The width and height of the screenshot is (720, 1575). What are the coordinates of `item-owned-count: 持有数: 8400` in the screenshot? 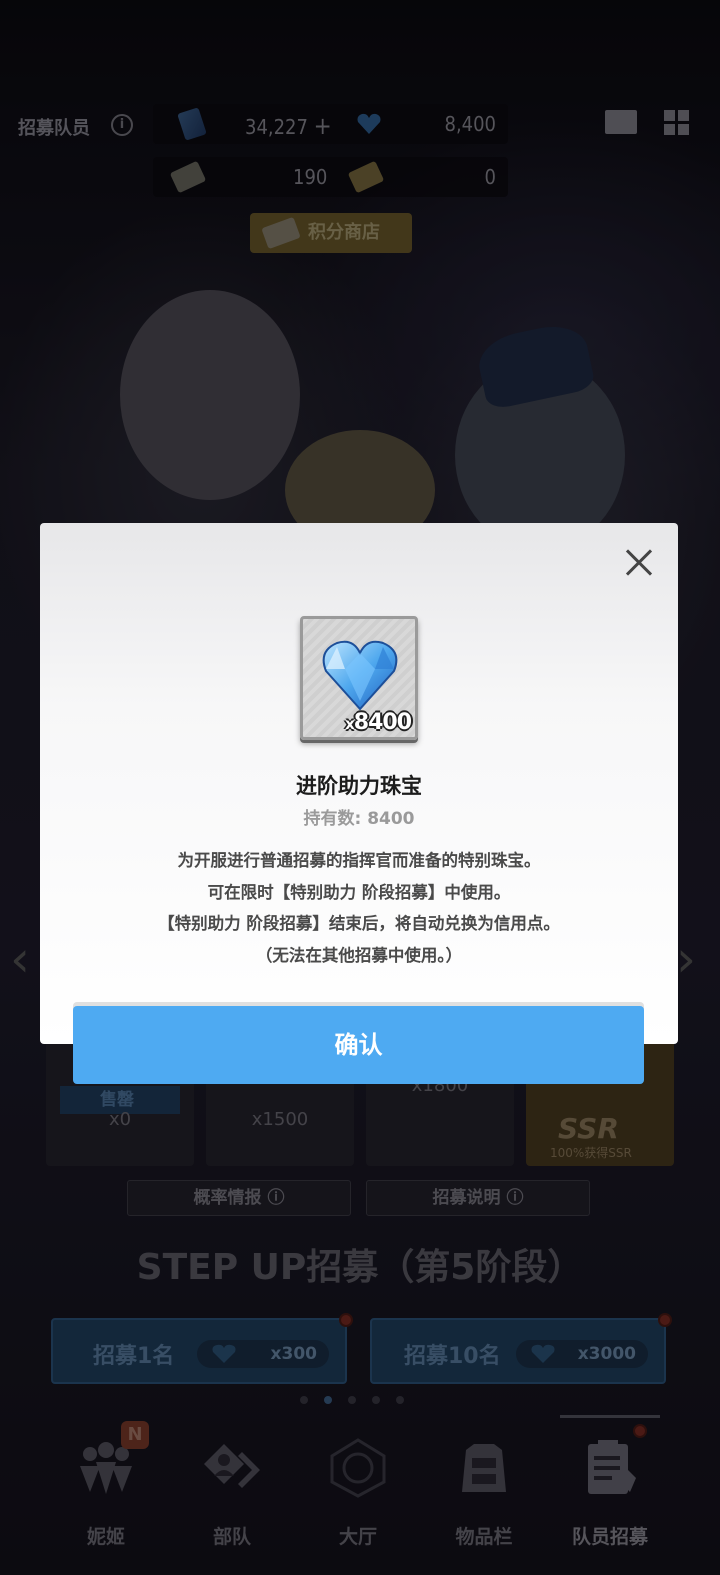 It's located at (359, 819).